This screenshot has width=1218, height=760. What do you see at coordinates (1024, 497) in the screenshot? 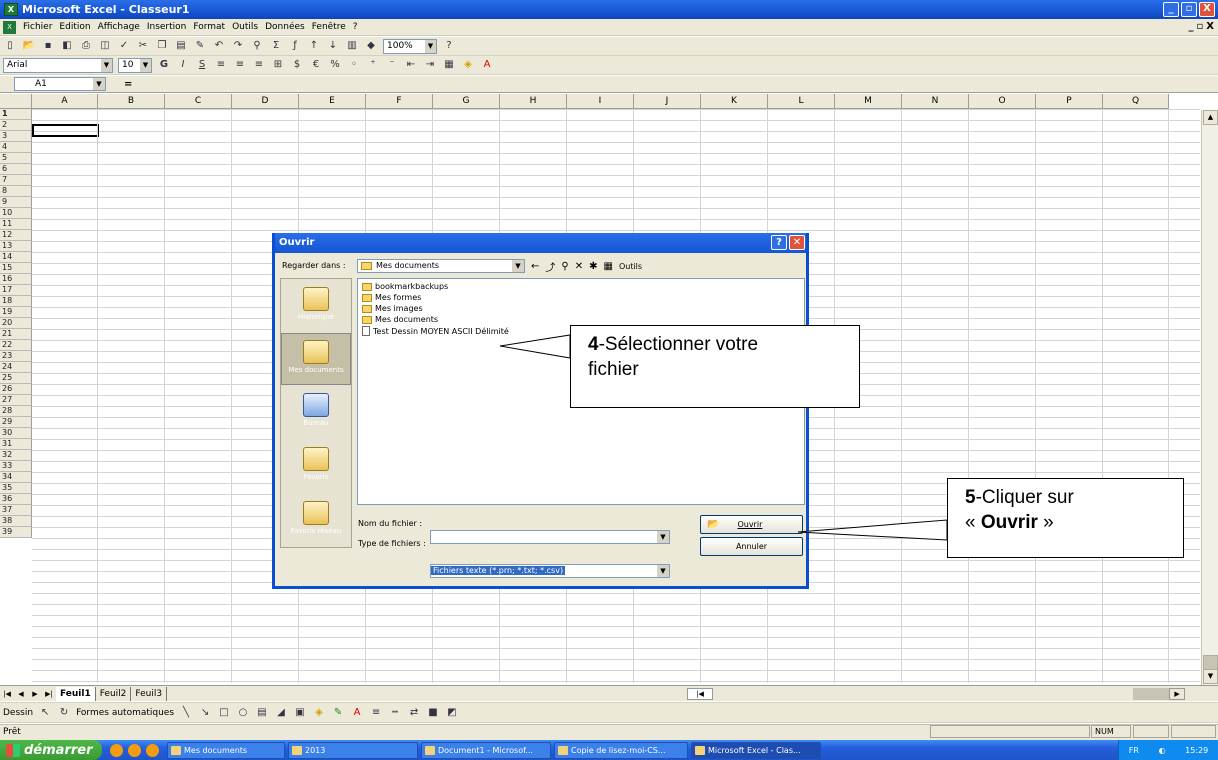
I see `callout-5-text: -Cliquer sur` at bounding box center [1024, 497].